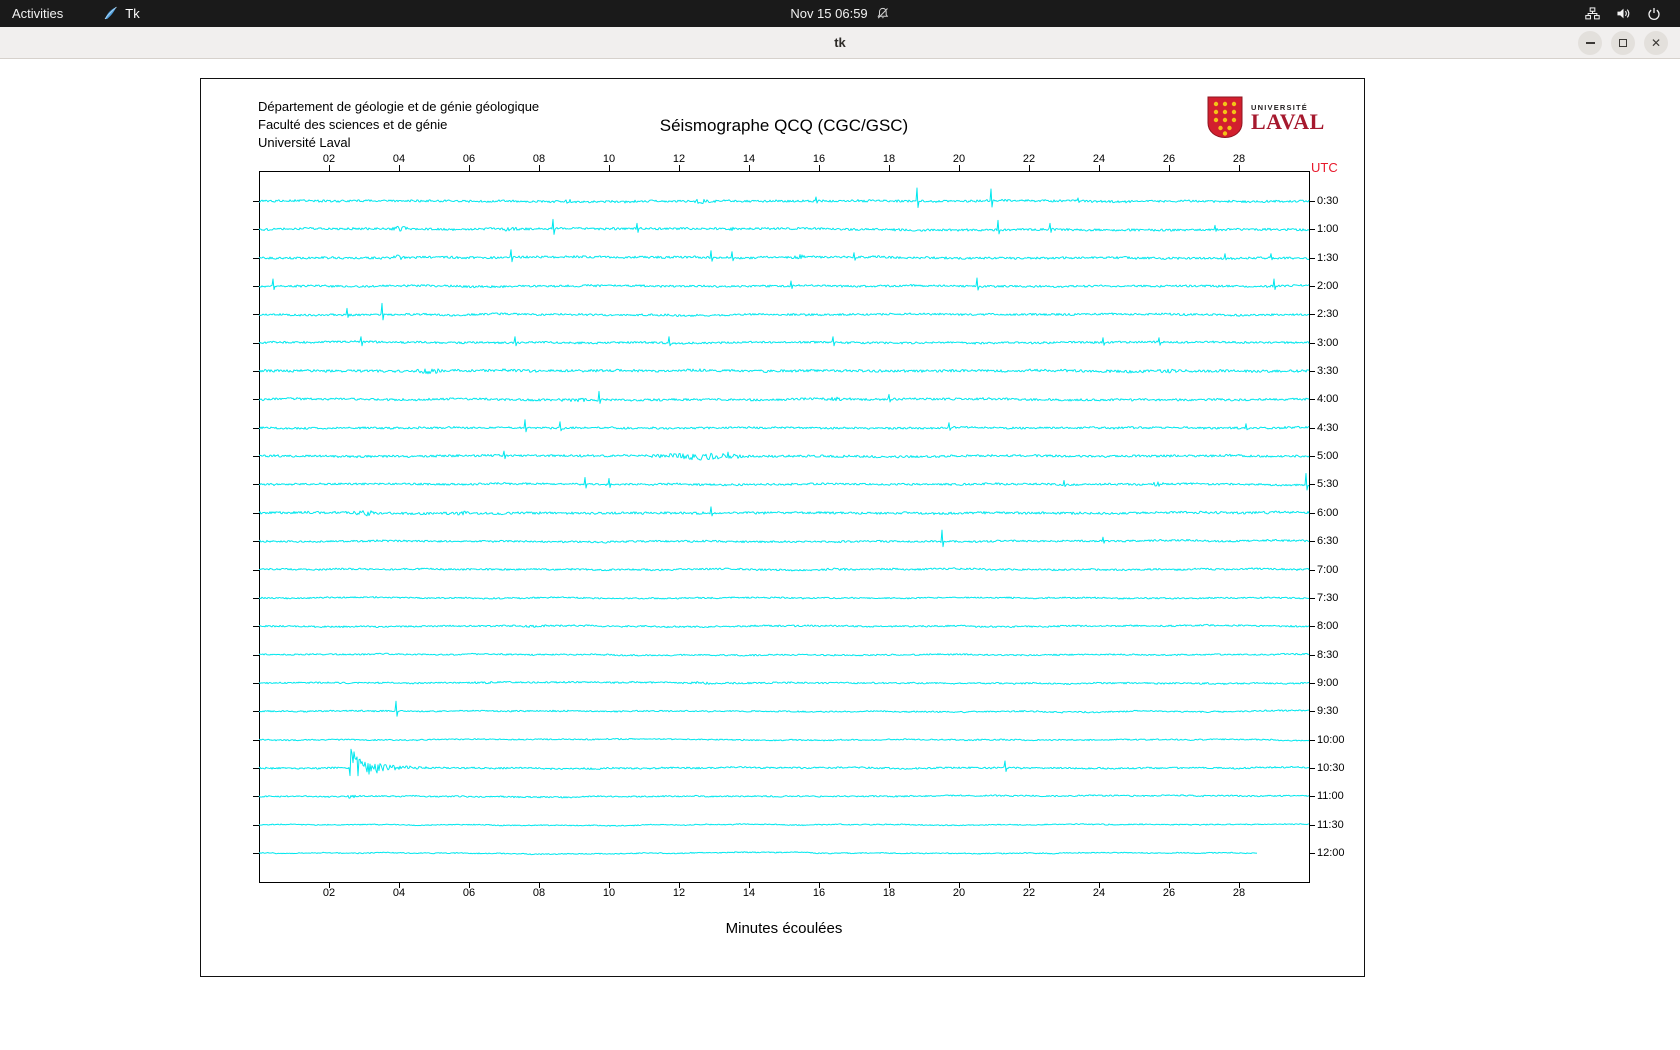 The height and width of the screenshot is (1050, 1680). Describe the element at coordinates (1099, 159) in the screenshot. I see `x-tick-label-top: 24` at that location.